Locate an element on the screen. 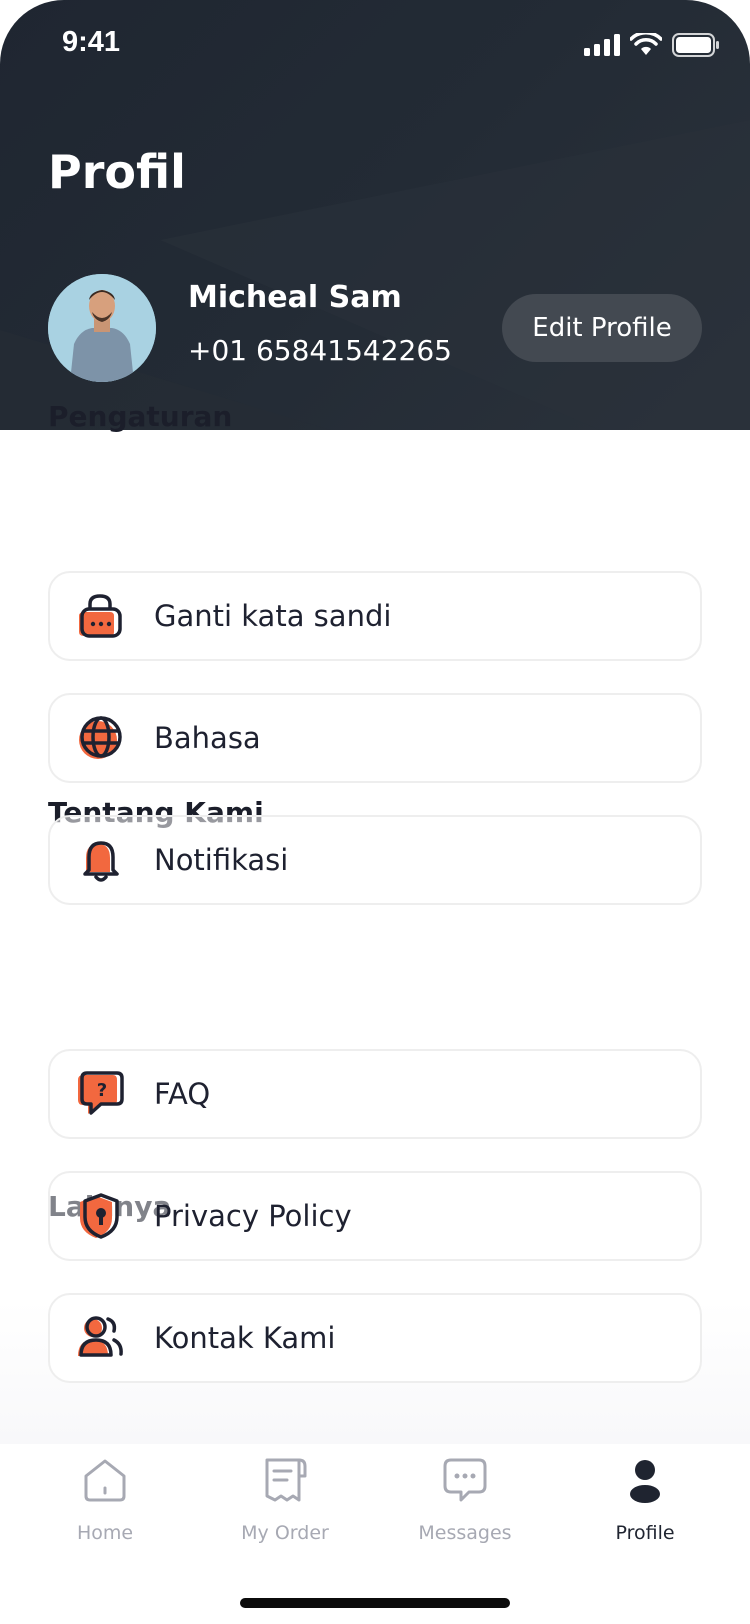 Image resolution: width=750 pixels, height=1624 pixels. home-icon is located at coordinates (105, 1480).